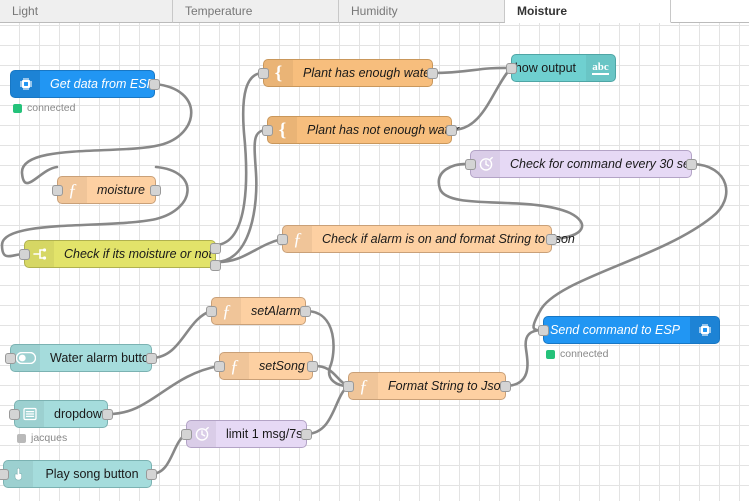  Describe the element at coordinates (542, 11) in the screenshot. I see `tab-label: Moisture` at that location.